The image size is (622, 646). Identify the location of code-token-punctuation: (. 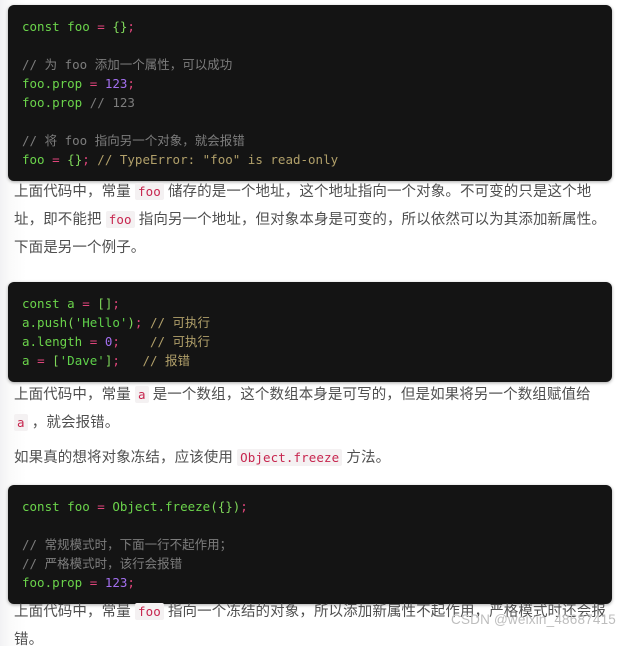
(71, 322).